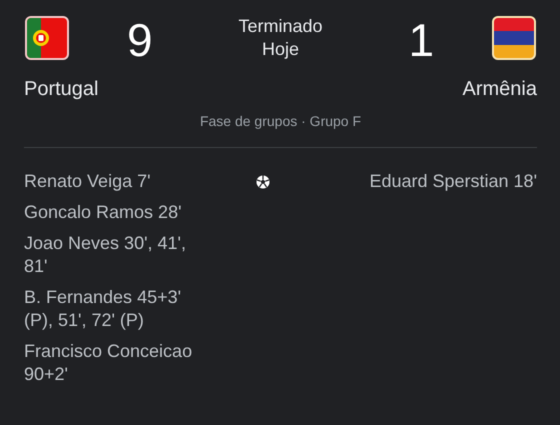  I want to click on goal-scorer: Francisco Conceicao 90+2', so click(109, 363).